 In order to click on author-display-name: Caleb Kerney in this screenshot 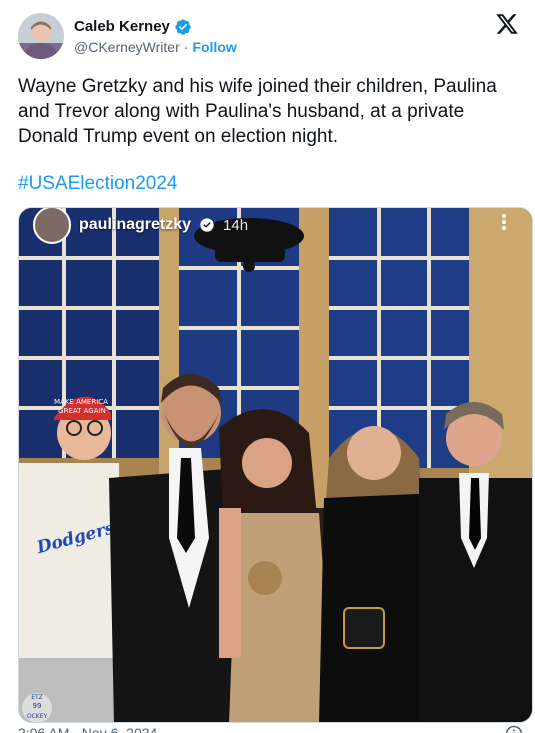, I will do `click(122, 26)`.